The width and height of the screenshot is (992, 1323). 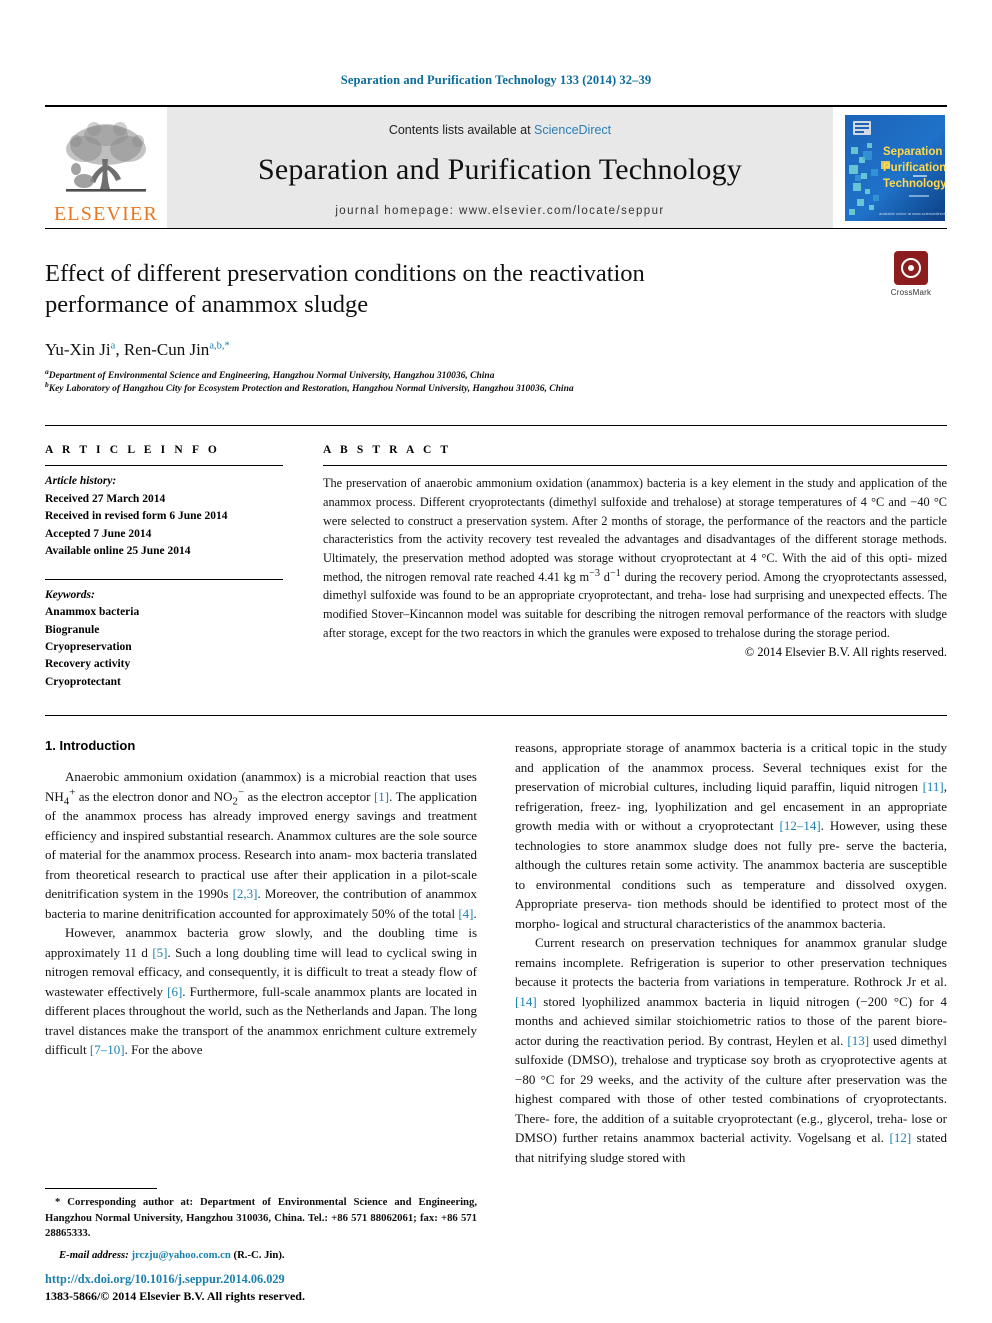 I want to click on crossmark-badge: CrossMark, so click(x=911, y=274).